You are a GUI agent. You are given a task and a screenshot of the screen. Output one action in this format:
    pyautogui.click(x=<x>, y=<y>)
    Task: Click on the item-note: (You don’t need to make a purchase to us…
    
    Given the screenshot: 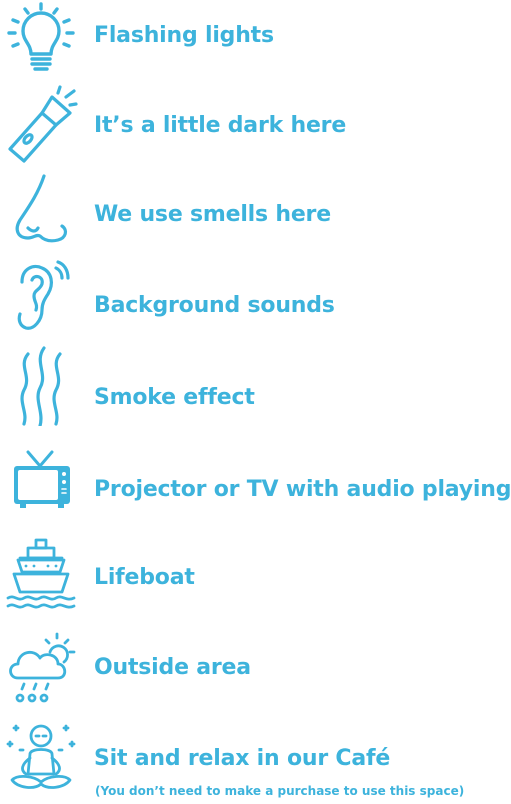 What is the action you would take?
    pyautogui.click(x=280, y=791)
    